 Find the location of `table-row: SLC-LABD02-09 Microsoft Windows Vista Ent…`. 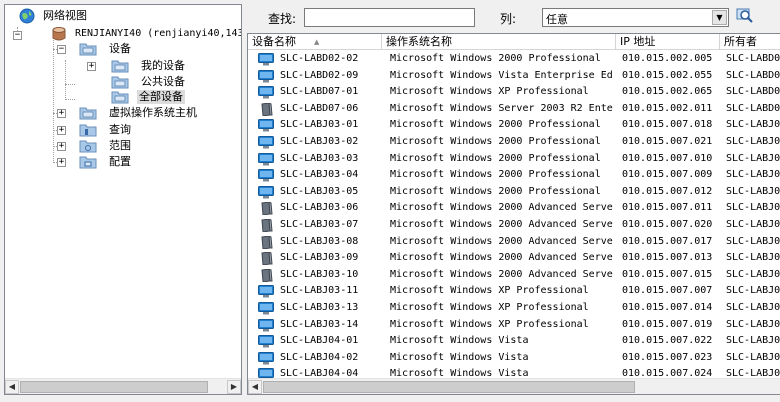

table-row: SLC-LABD02-09 Microsoft Windows Vista Ent… is located at coordinates (514, 76).